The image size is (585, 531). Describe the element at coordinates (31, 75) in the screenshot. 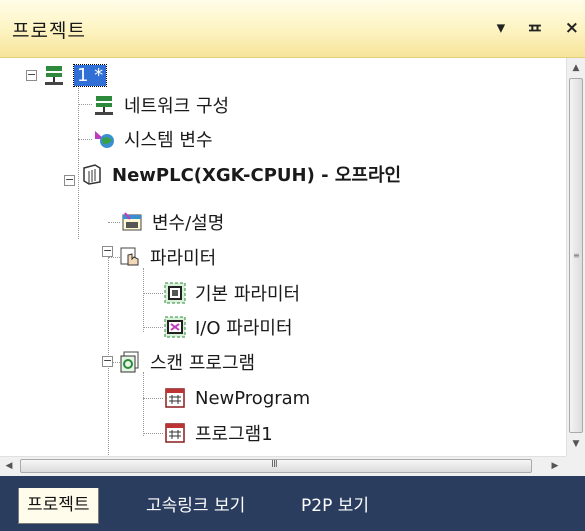

I see `collapse-toggle-root: −` at that location.